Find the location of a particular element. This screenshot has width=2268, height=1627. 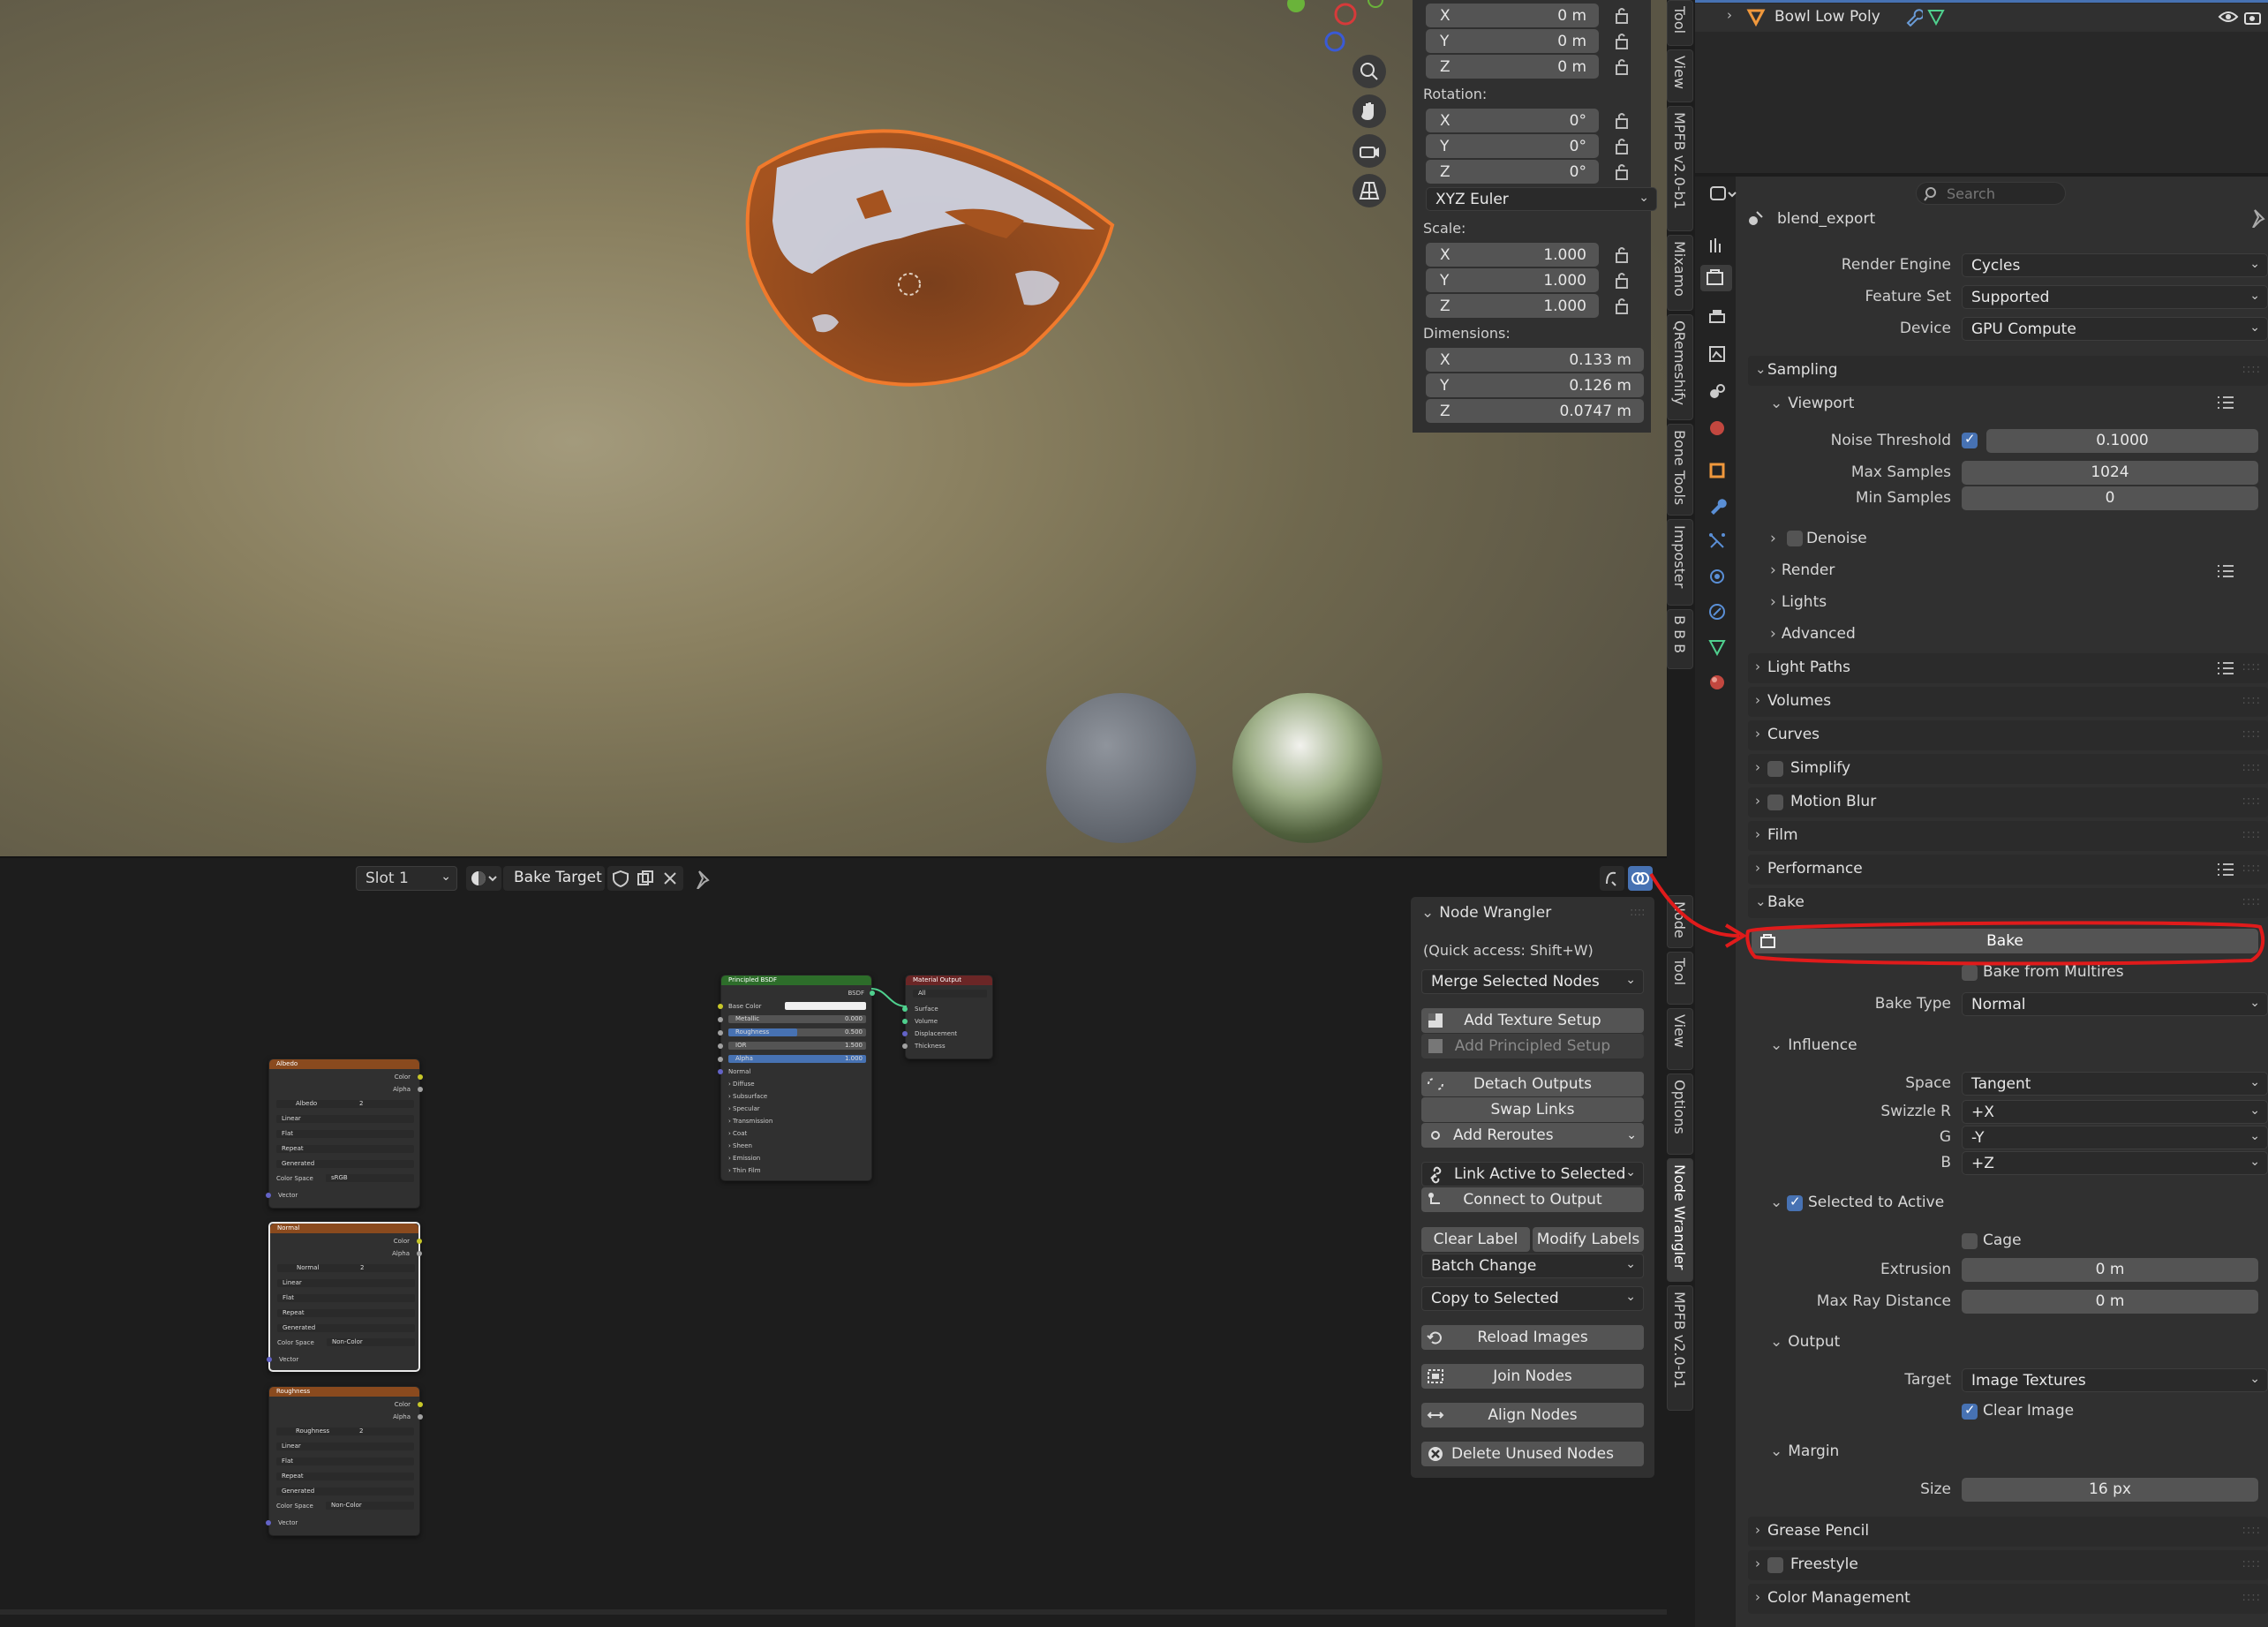

modifier-wrench-icon is located at coordinates (1717, 506).